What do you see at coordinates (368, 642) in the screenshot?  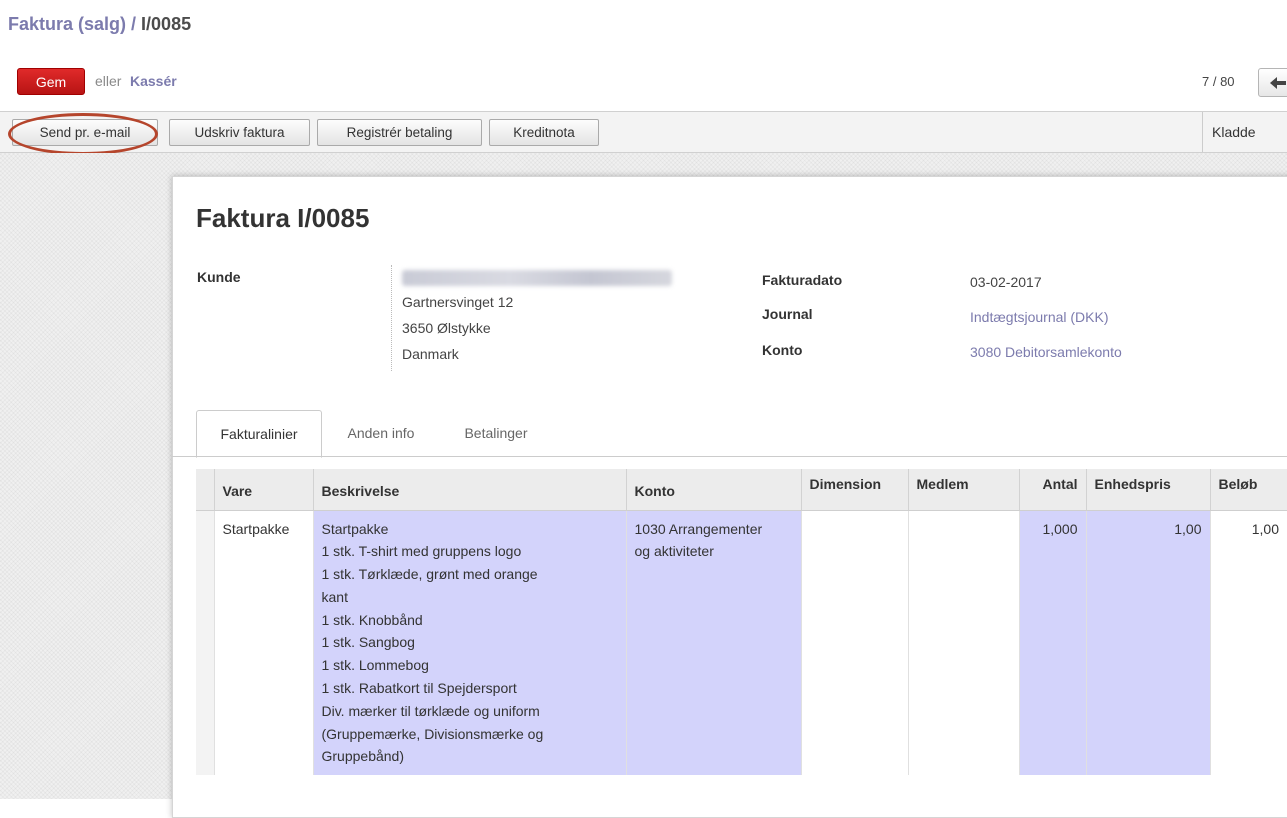 I see `description-line: 1 stk. Sangbog` at bounding box center [368, 642].